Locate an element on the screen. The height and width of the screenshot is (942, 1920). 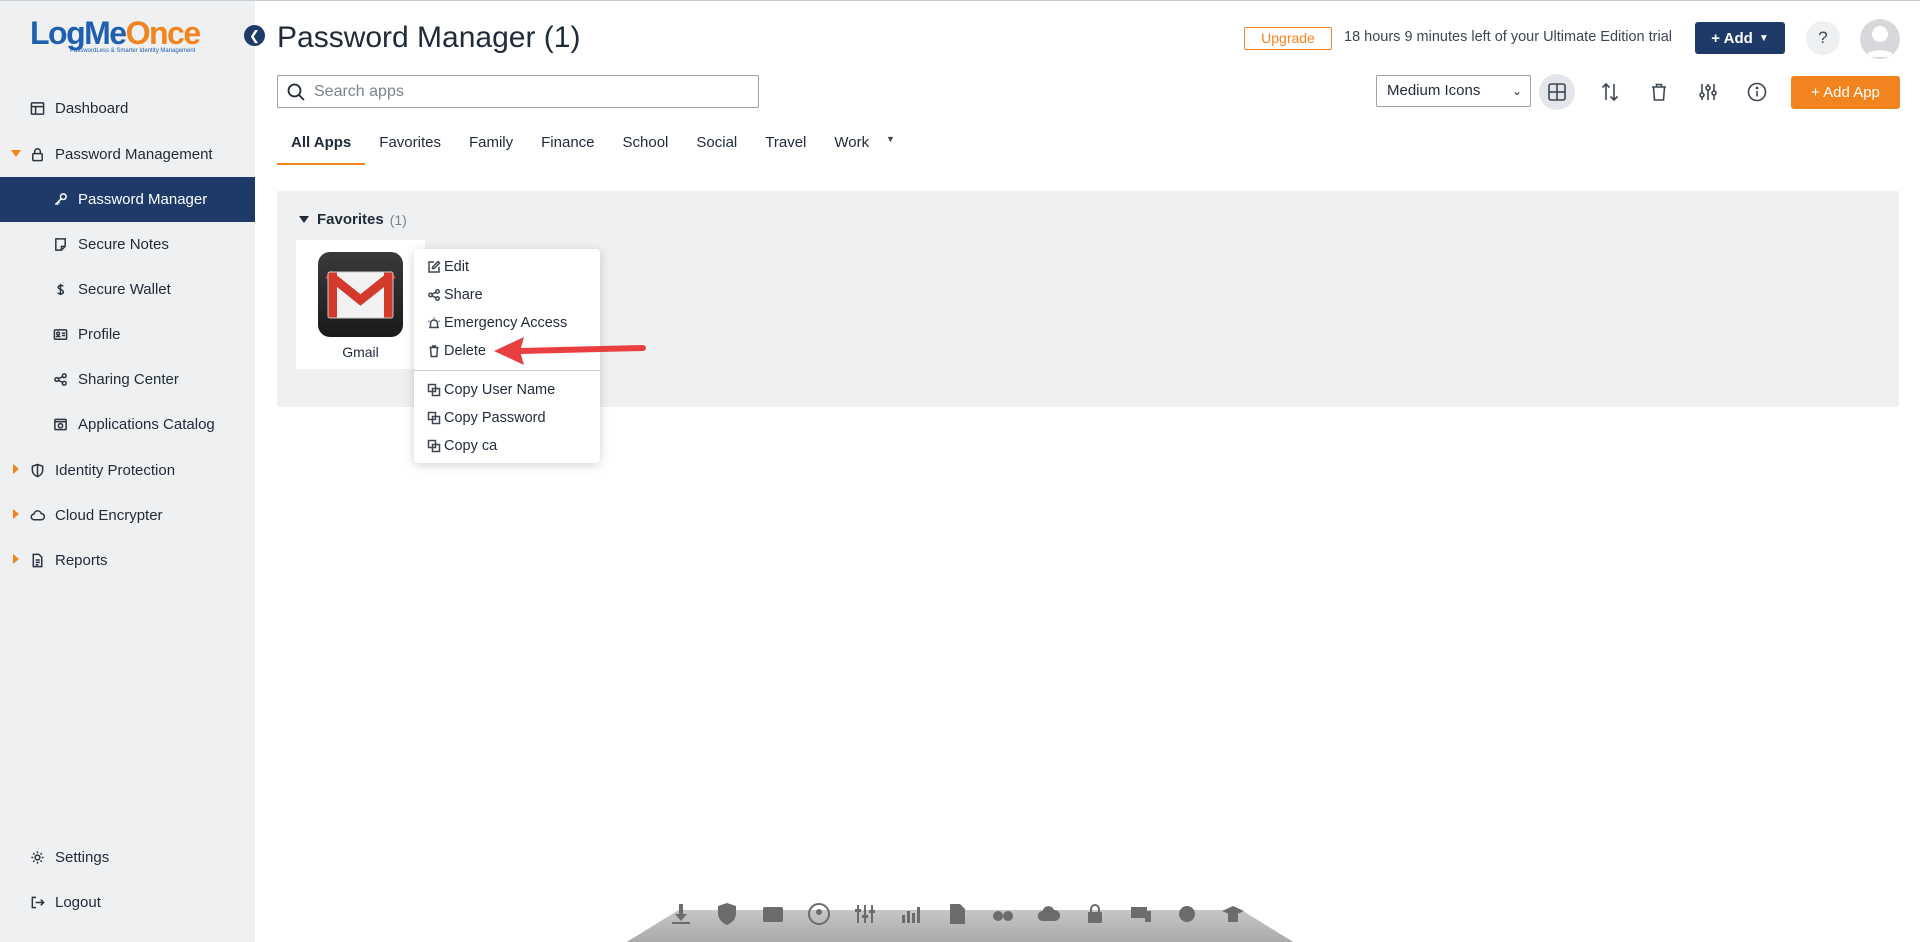
menu-item-label: Edit is located at coordinates (456, 267).